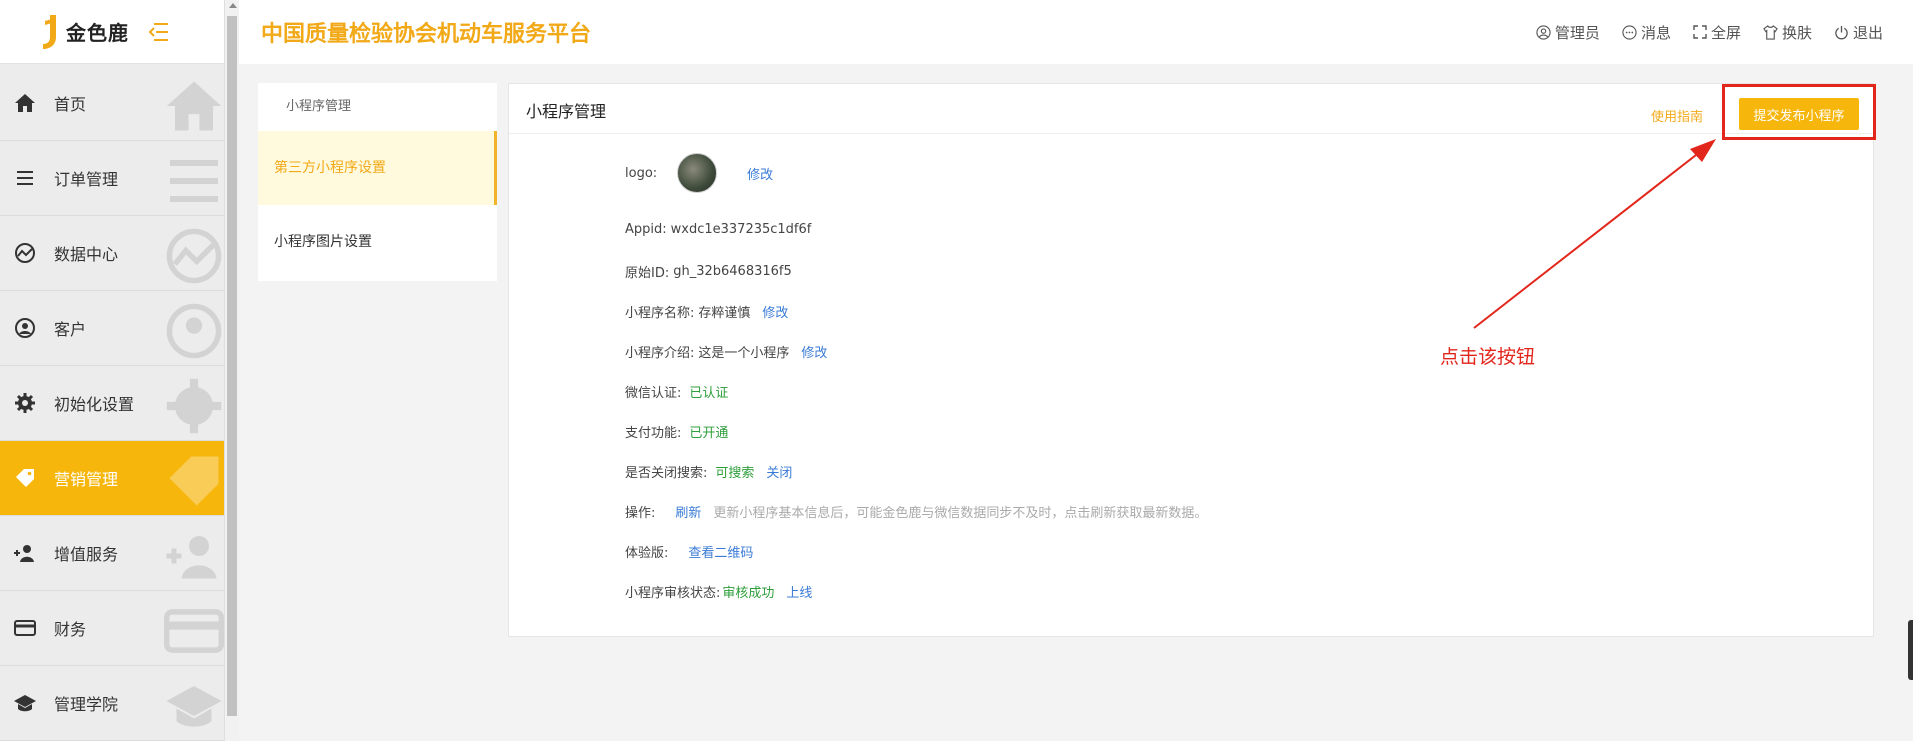  What do you see at coordinates (194, 256) in the screenshot?
I see `chart-bg-icon` at bounding box center [194, 256].